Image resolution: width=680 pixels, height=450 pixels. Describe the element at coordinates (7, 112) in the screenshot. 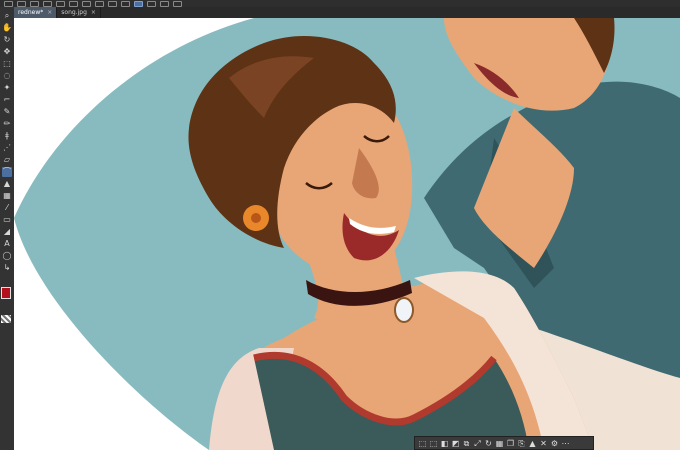

I see `pen-icon: ✎` at that location.